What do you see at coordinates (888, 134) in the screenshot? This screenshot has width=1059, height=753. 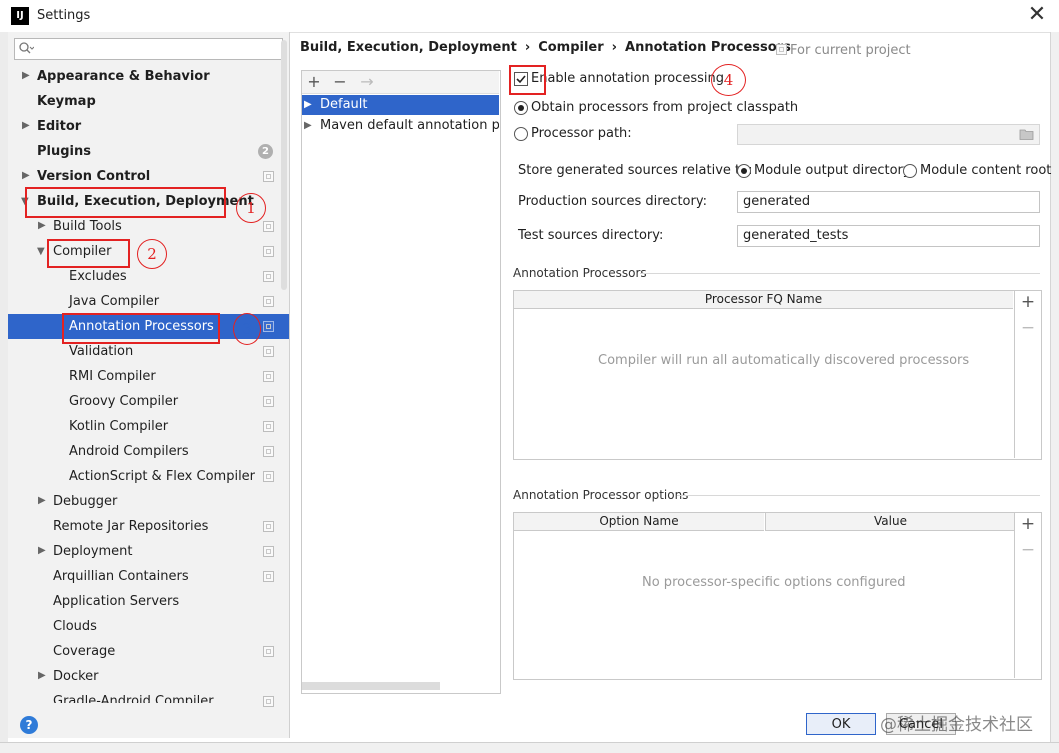 I see `processor-path-field` at bounding box center [888, 134].